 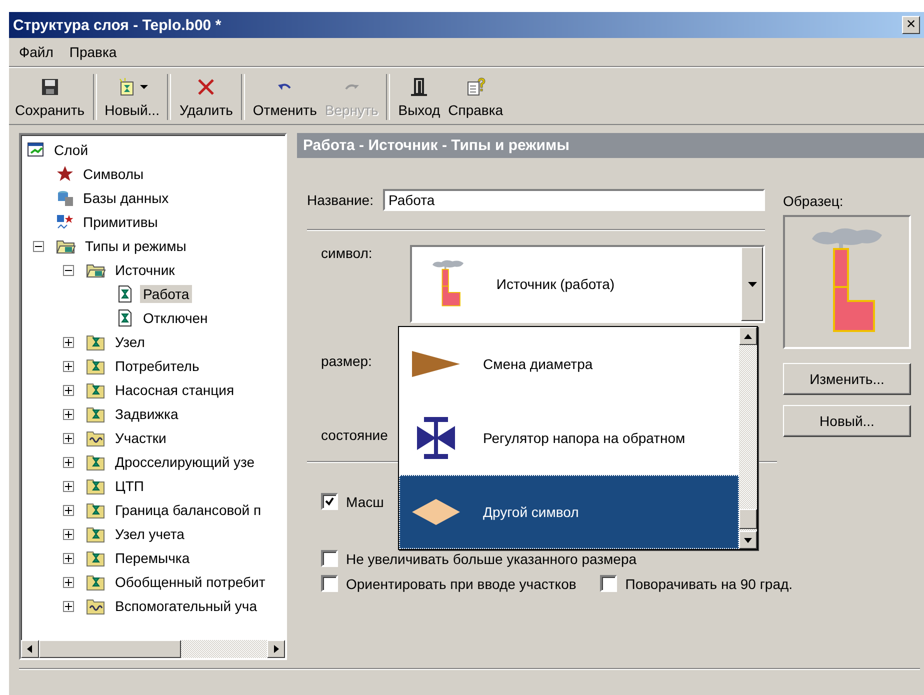 What do you see at coordinates (30, 649) in the screenshot?
I see `scroll-left-icon` at bounding box center [30, 649].